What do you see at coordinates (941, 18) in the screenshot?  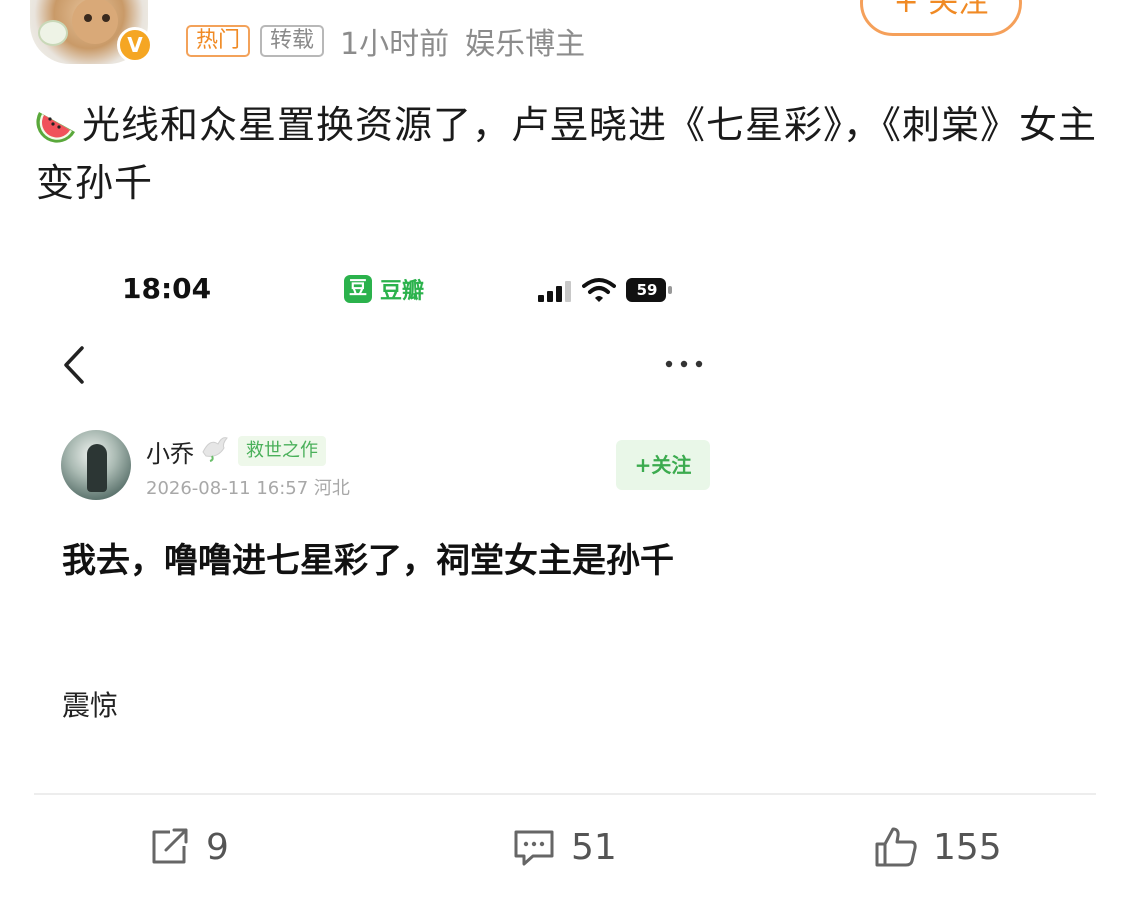 I see `follow-button: + 关注` at bounding box center [941, 18].